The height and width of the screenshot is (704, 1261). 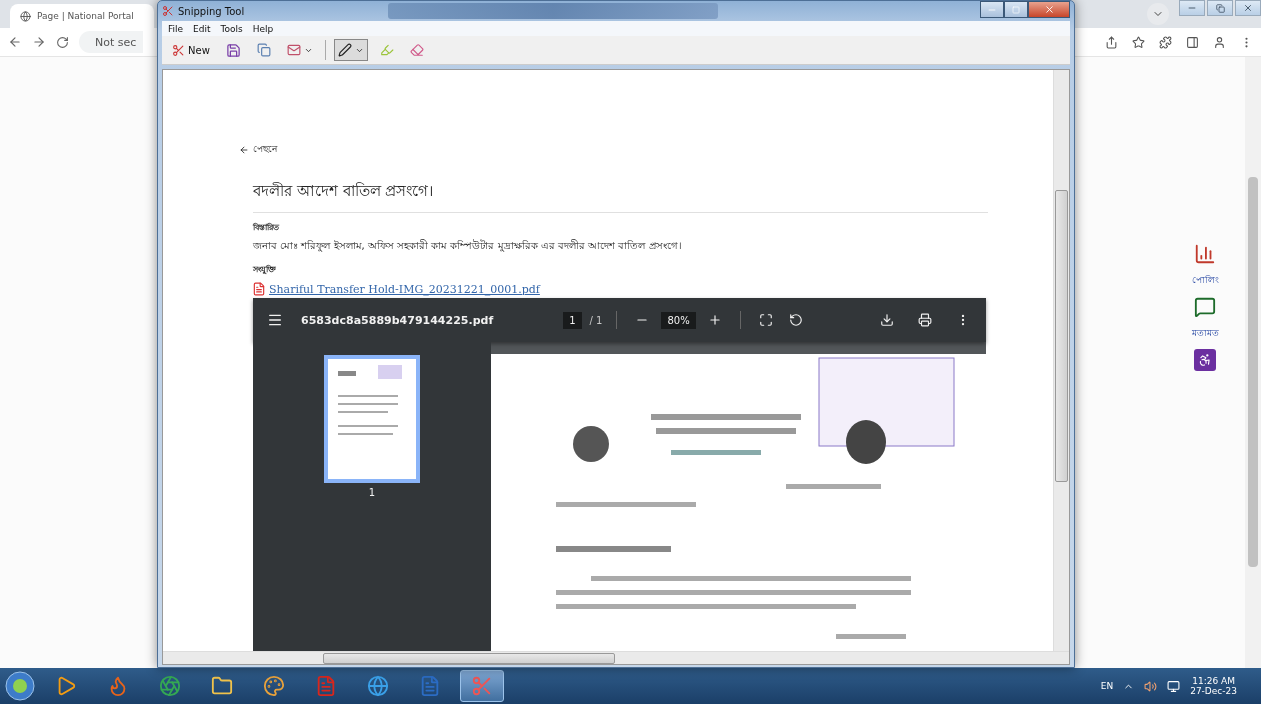 What do you see at coordinates (404, 289) in the screenshot?
I see `attachment-link: Shariful Transfer Hold-IMG_20231221_0001.pdf` at bounding box center [404, 289].